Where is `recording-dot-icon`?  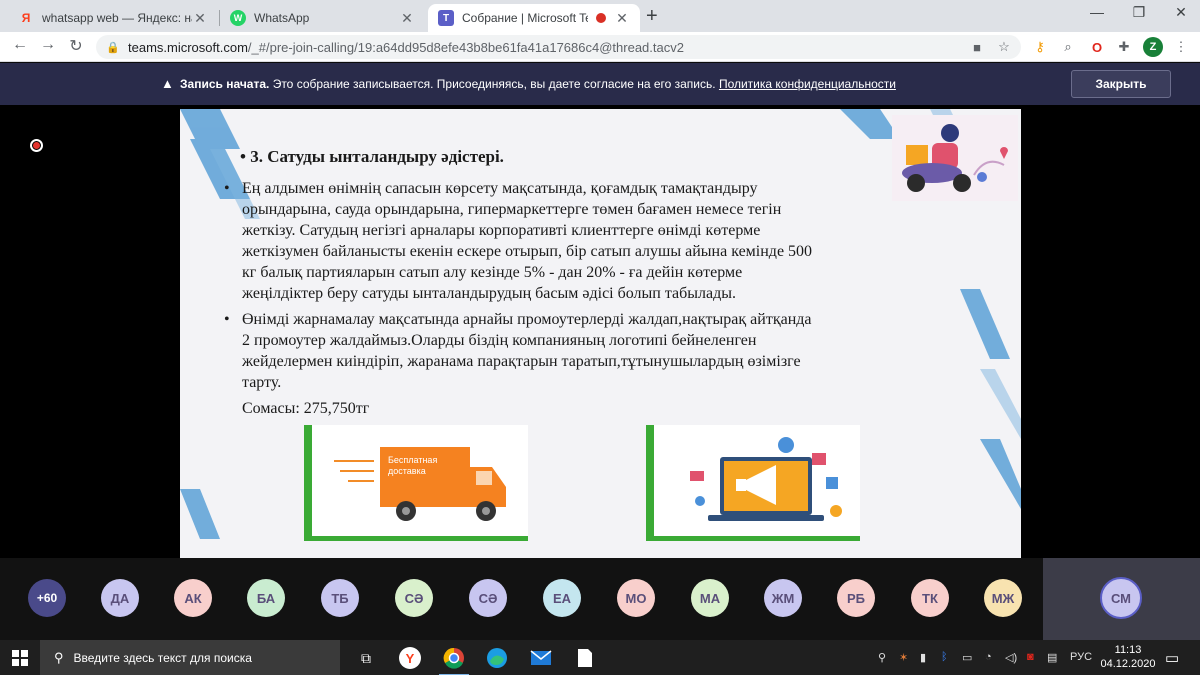 recording-dot-icon is located at coordinates (36, 145).